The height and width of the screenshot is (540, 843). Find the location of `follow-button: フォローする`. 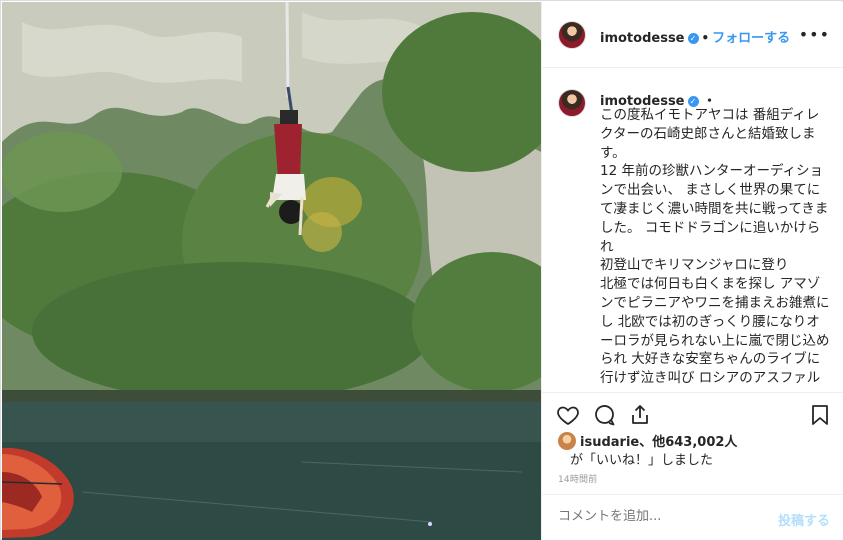

follow-button: フォローする is located at coordinates (751, 38).